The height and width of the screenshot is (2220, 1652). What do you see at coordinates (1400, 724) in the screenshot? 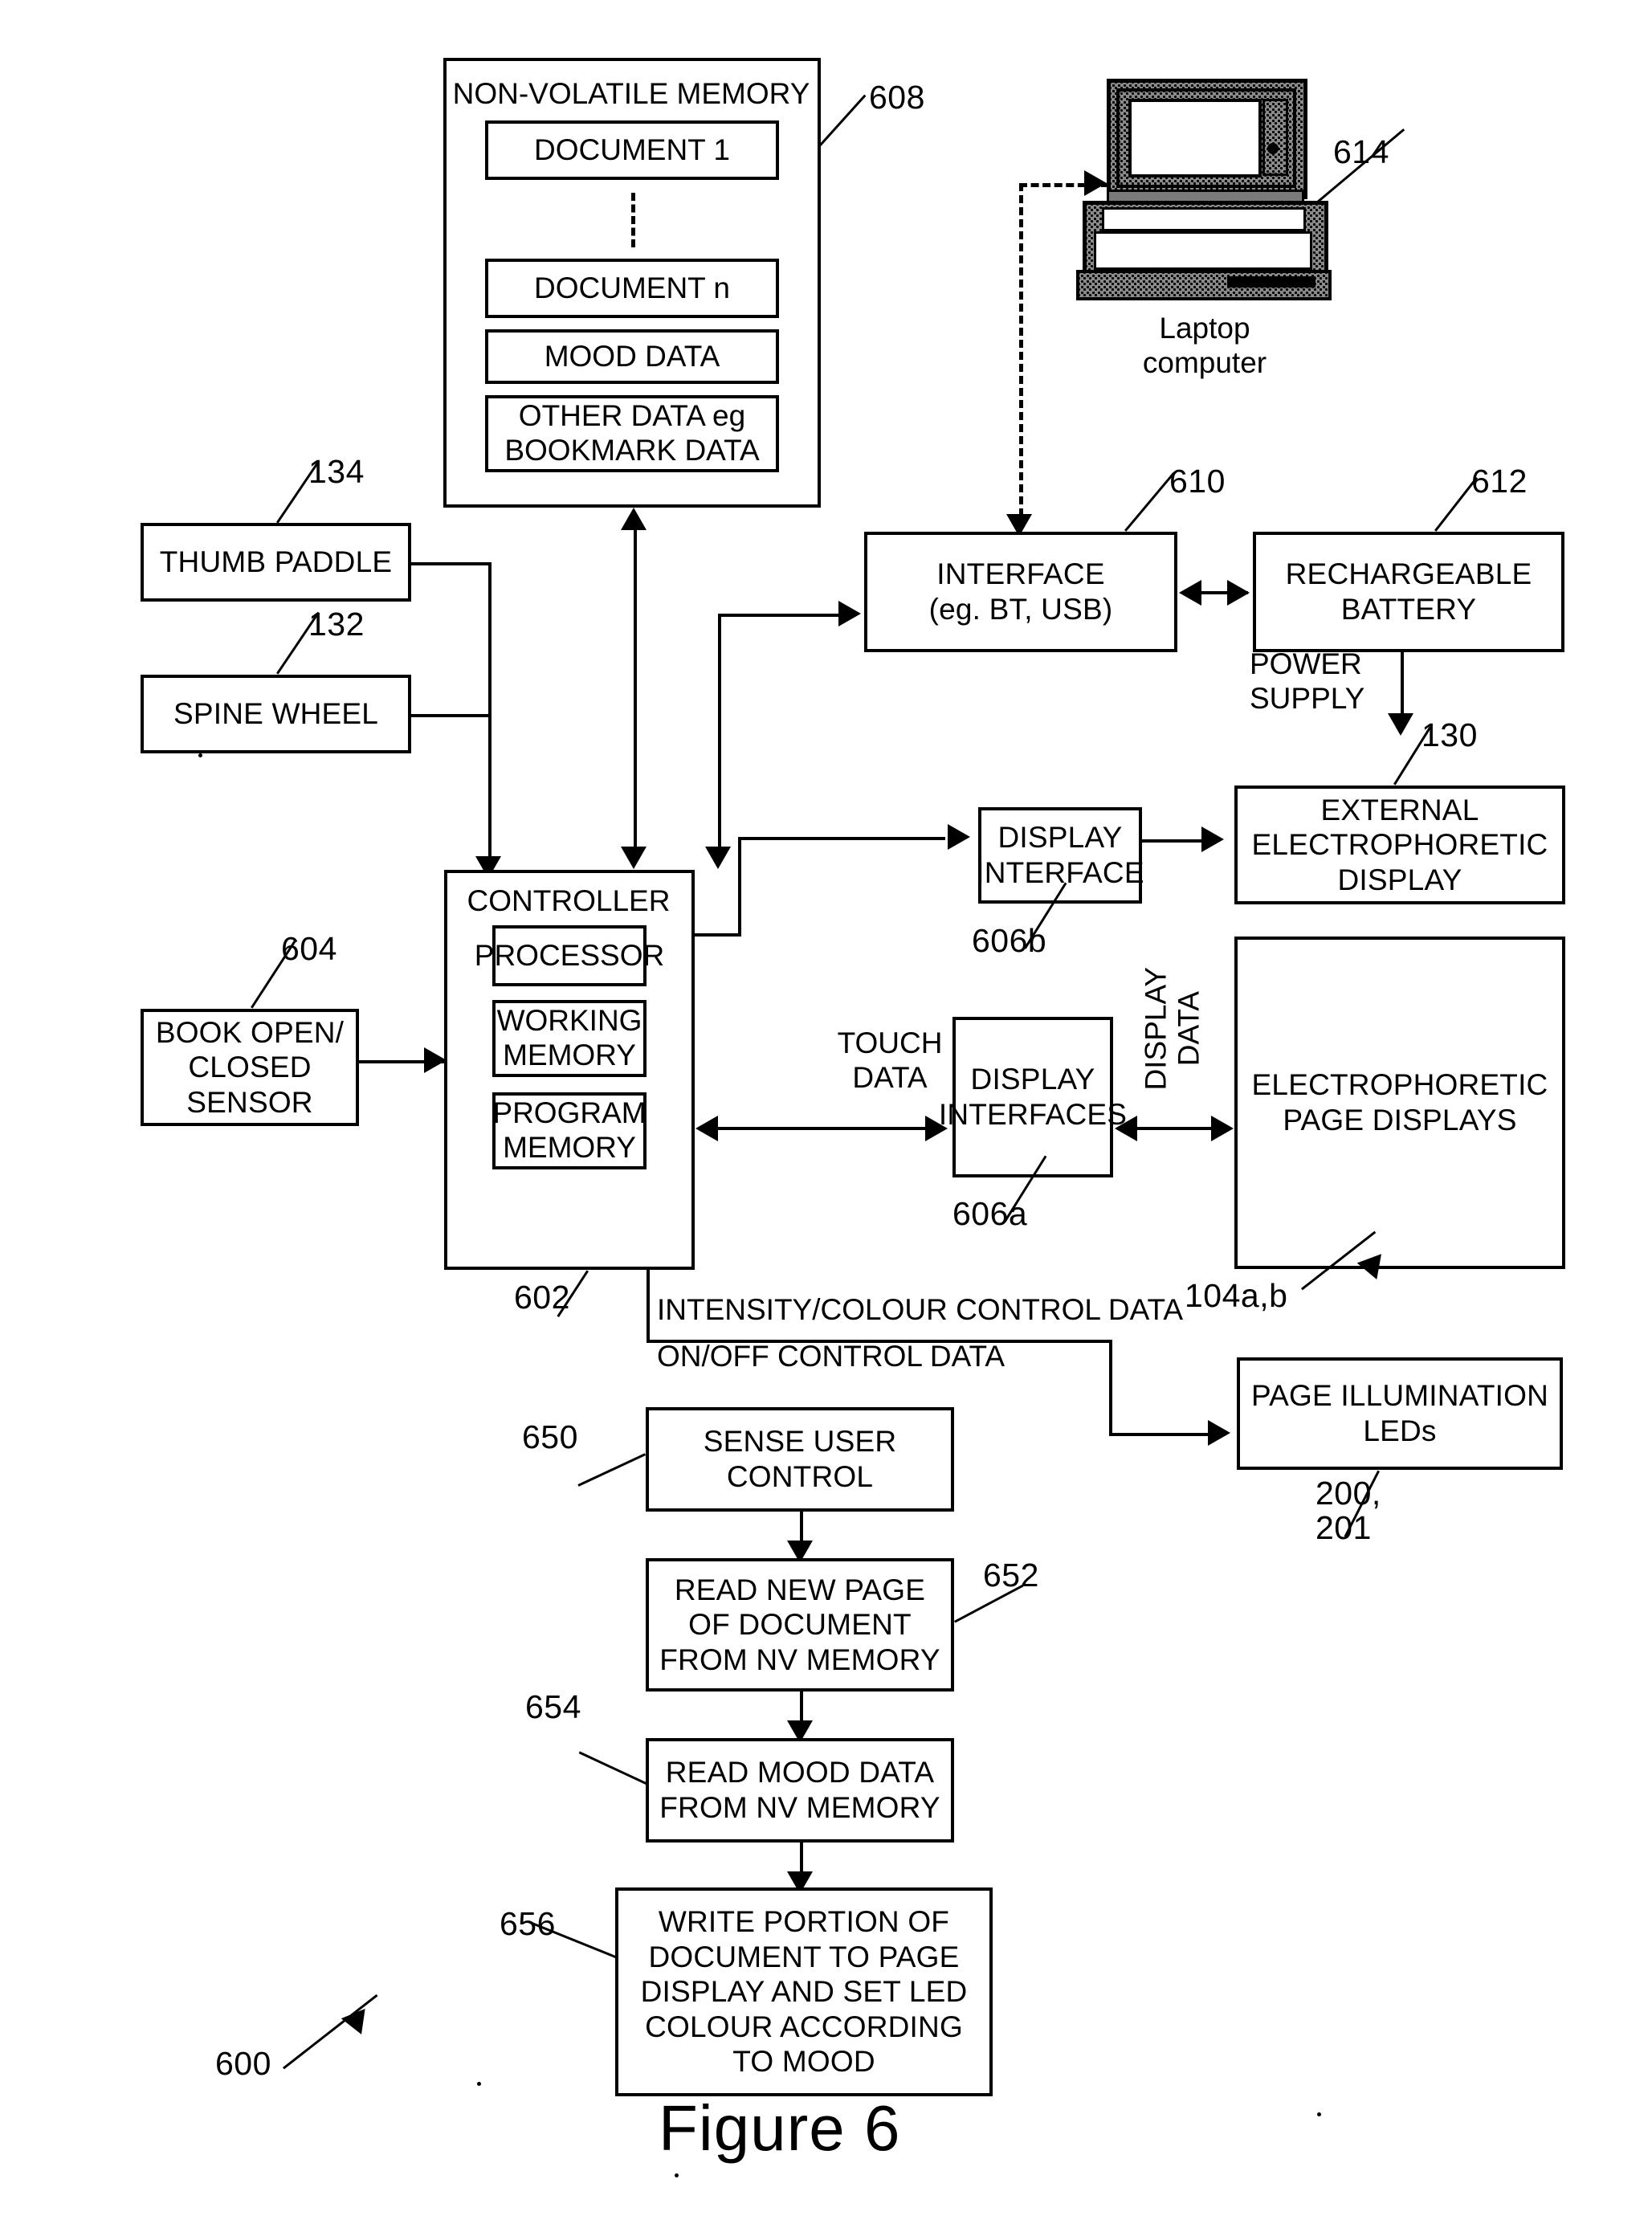
I see `power-supply-arrow` at bounding box center [1400, 724].